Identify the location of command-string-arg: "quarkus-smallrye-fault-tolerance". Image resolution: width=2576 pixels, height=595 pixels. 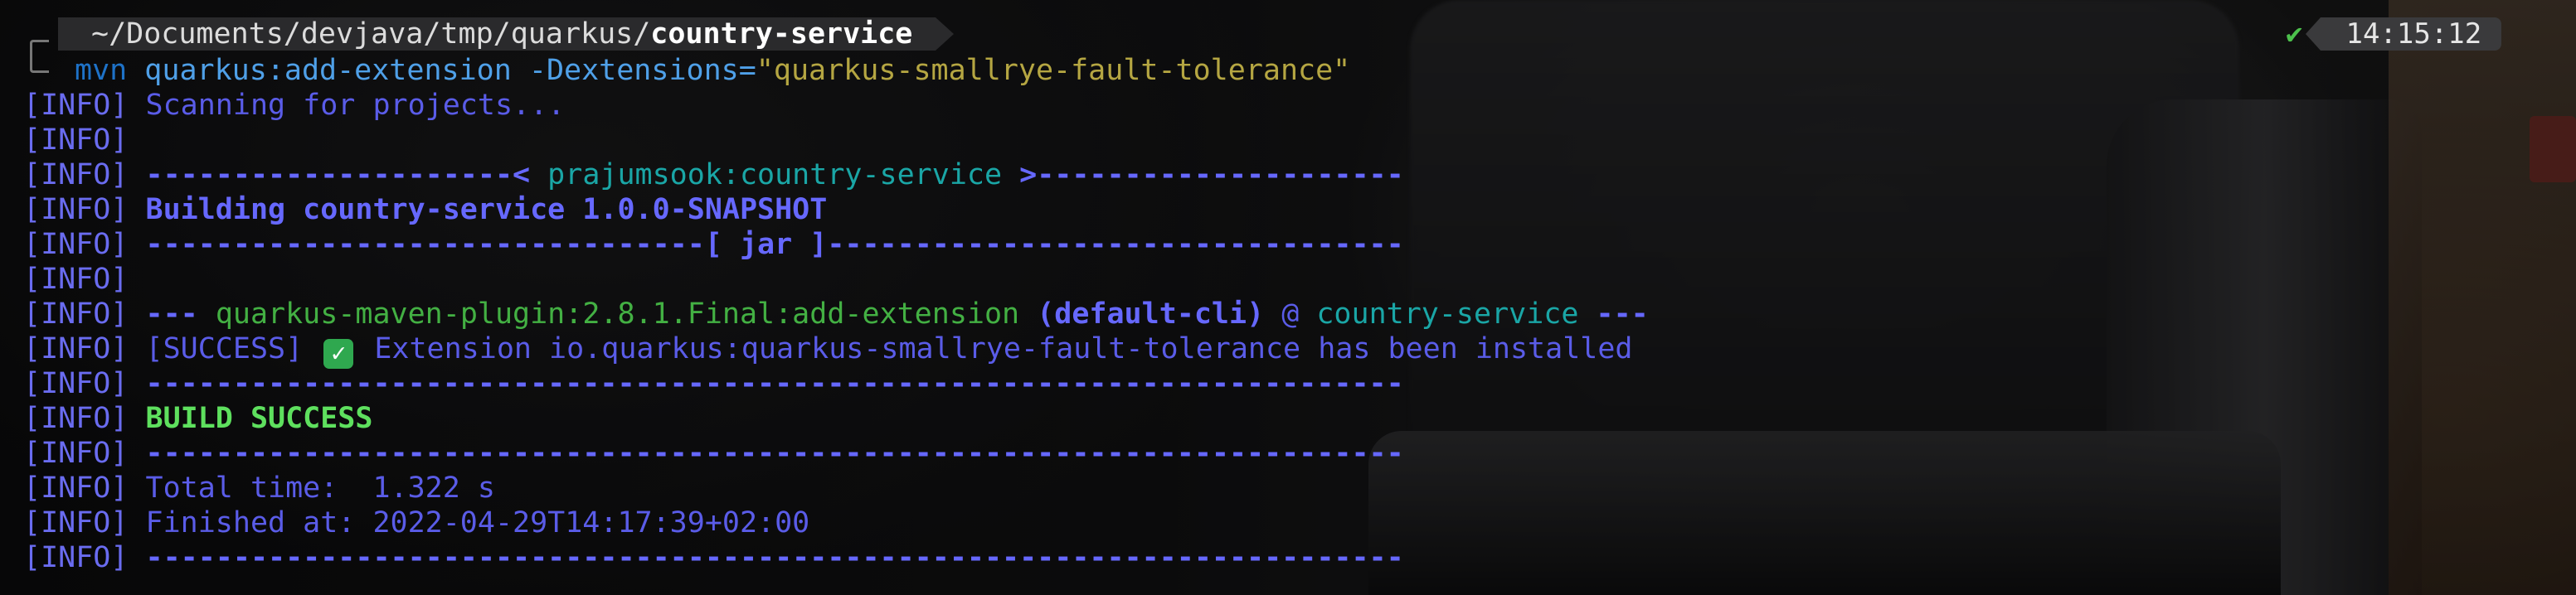
(1054, 70).